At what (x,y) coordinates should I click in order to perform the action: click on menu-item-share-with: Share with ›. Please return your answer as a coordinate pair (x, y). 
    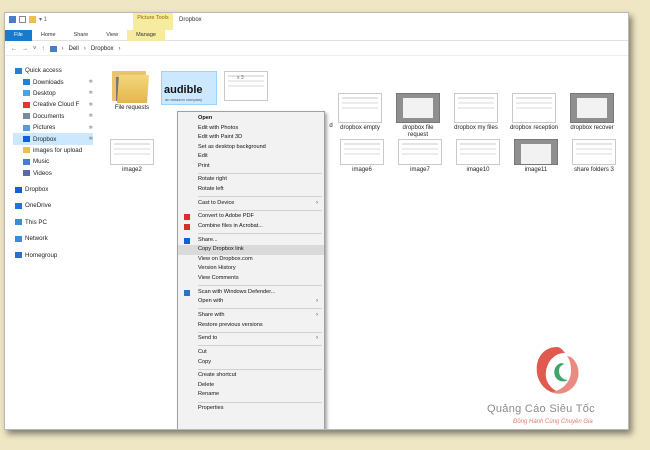
    Looking at the image, I should click on (251, 316).